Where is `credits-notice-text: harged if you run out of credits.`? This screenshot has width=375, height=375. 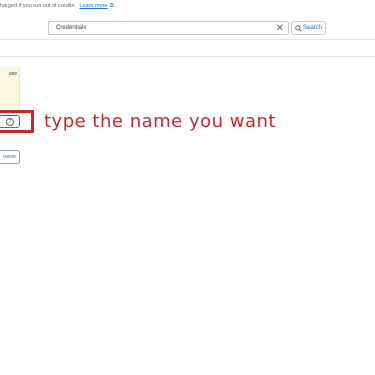
credits-notice-text: harged if you run out of credits. is located at coordinates (38, 6).